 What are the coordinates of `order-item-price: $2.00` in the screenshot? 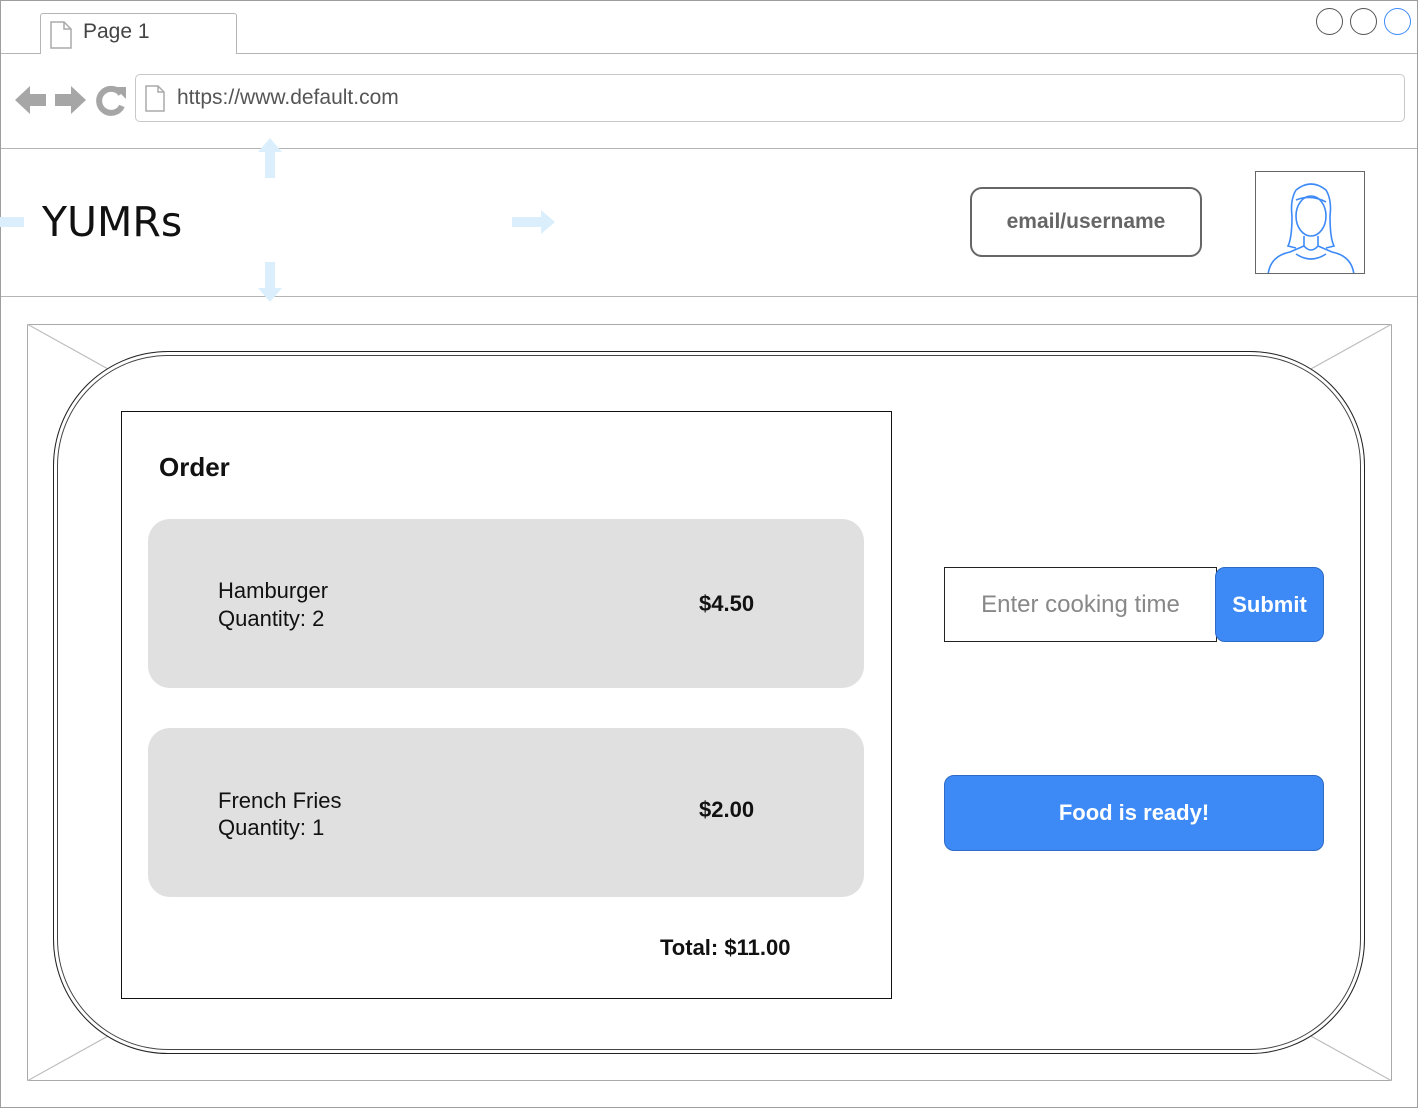 It's located at (727, 809).